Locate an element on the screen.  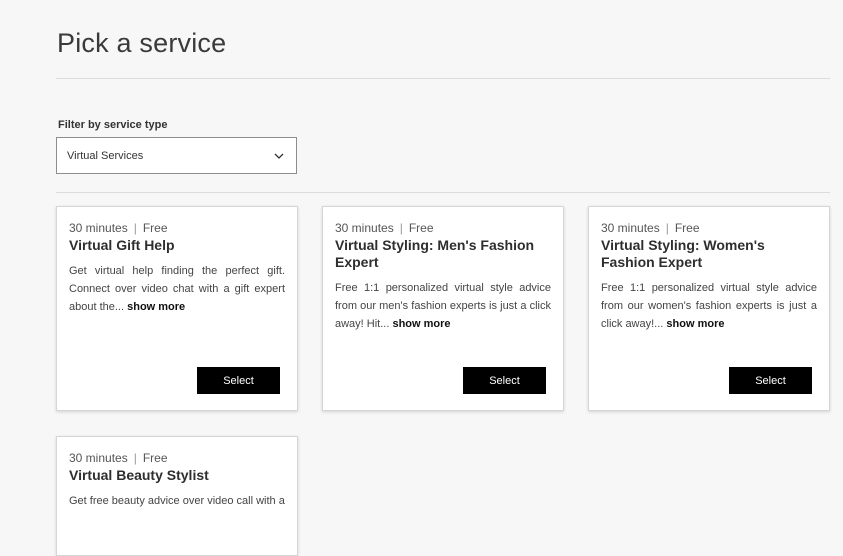
service-title: Virtual Gift Help is located at coordinates (122, 245).